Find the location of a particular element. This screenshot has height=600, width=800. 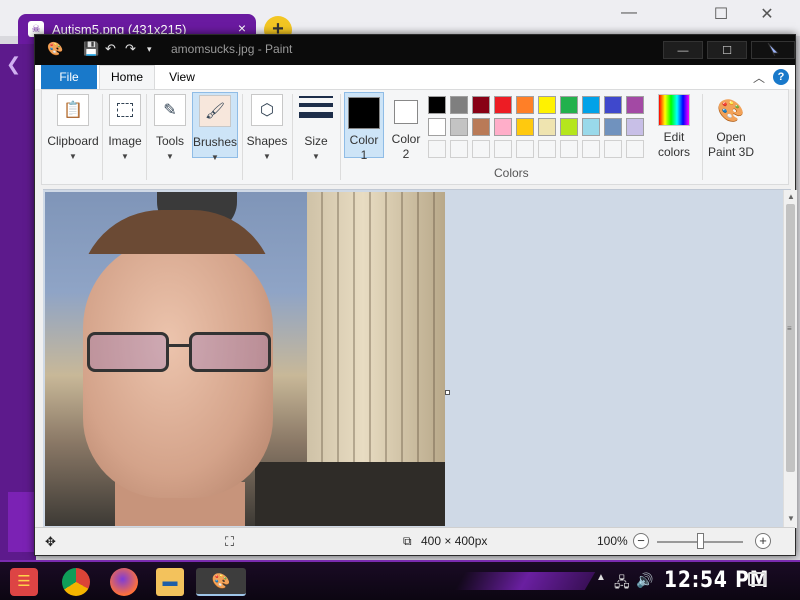

volume-icon: 🔊 is located at coordinates (644, 580).